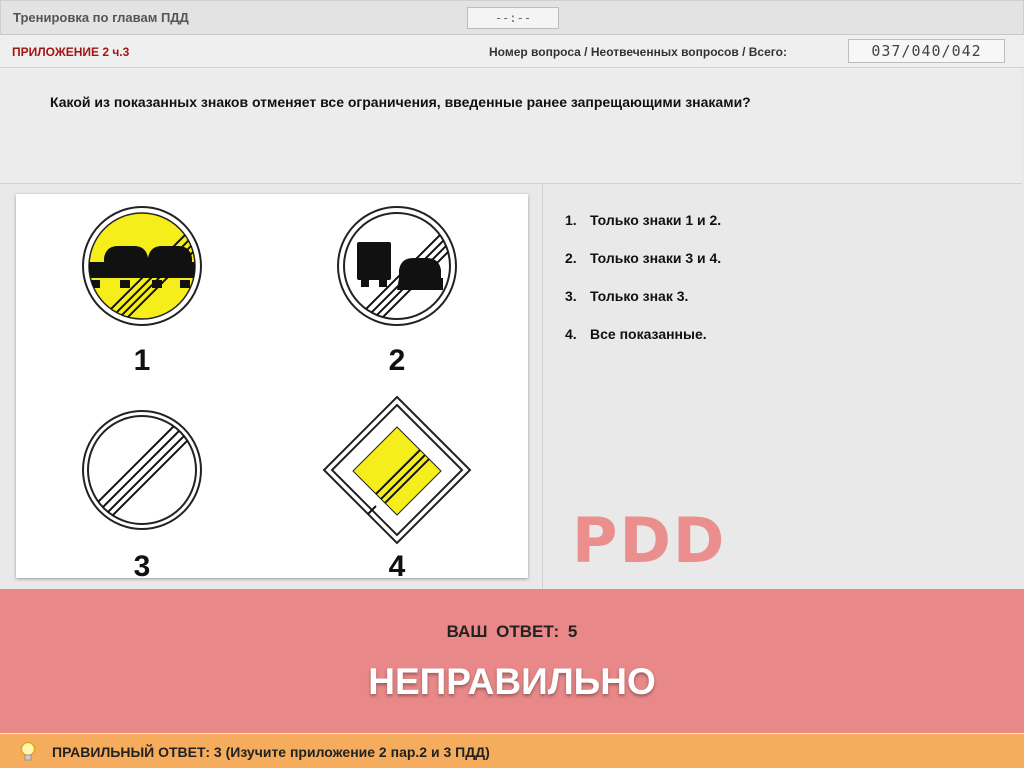 This screenshot has width=1024, height=768. What do you see at coordinates (28, 754) in the screenshot?
I see `lightbulb-icon` at bounding box center [28, 754].